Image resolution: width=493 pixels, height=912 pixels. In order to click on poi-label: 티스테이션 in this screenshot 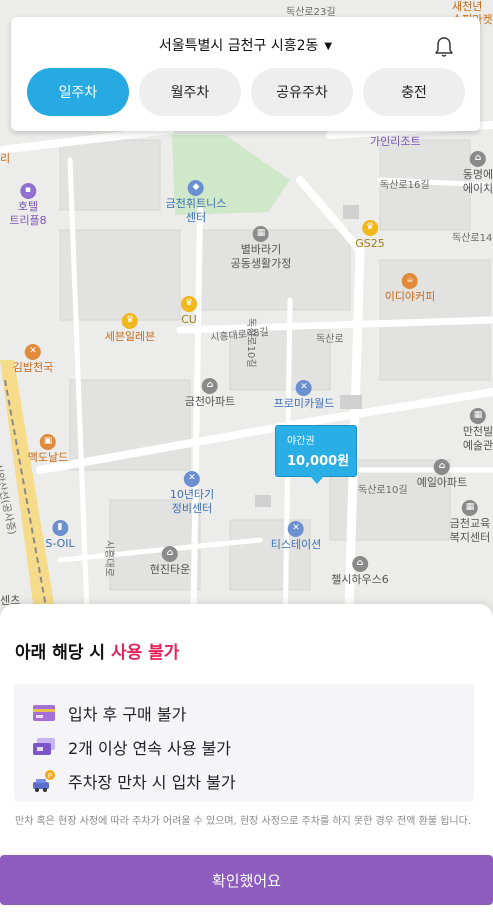, I will do `click(296, 544)`.